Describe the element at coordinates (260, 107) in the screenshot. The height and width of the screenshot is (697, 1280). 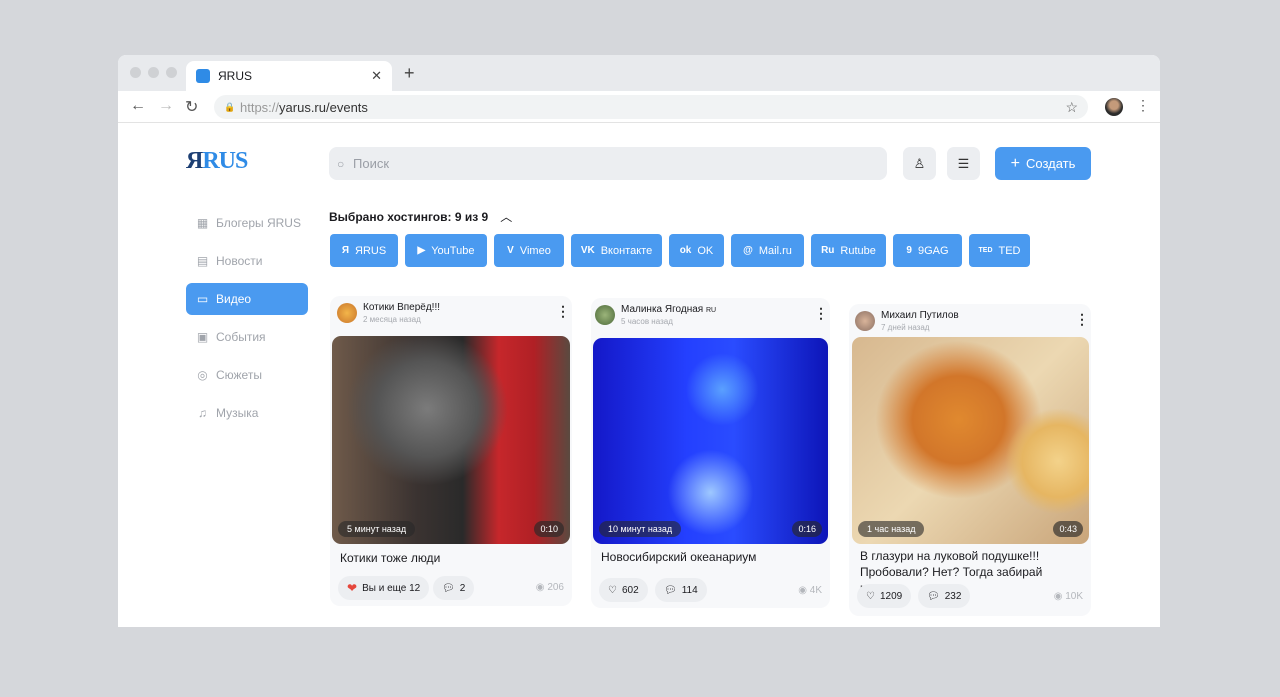
I see `url-scheme: https://` at that location.